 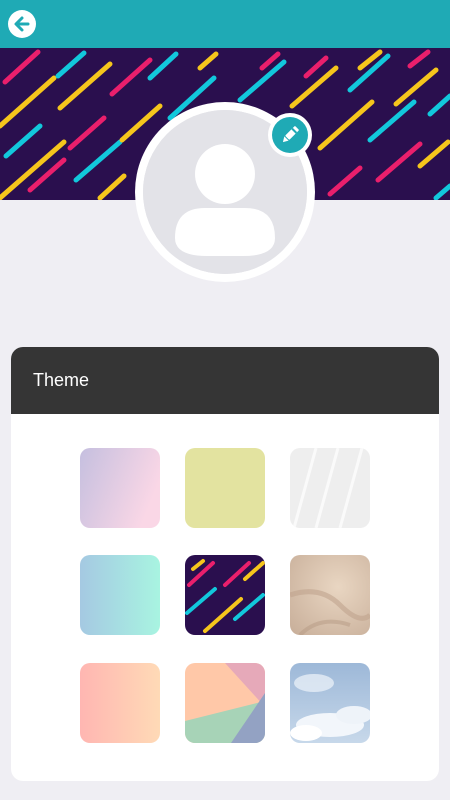 I want to click on edit-avatar-button, so click(x=290, y=135).